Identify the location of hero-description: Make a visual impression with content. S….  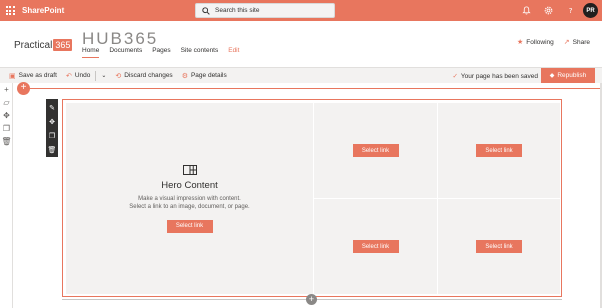
(189, 203).